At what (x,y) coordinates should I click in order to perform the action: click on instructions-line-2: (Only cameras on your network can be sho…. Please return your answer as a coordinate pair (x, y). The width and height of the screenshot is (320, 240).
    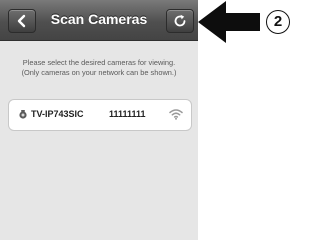
    Looking at the image, I should click on (99, 72).